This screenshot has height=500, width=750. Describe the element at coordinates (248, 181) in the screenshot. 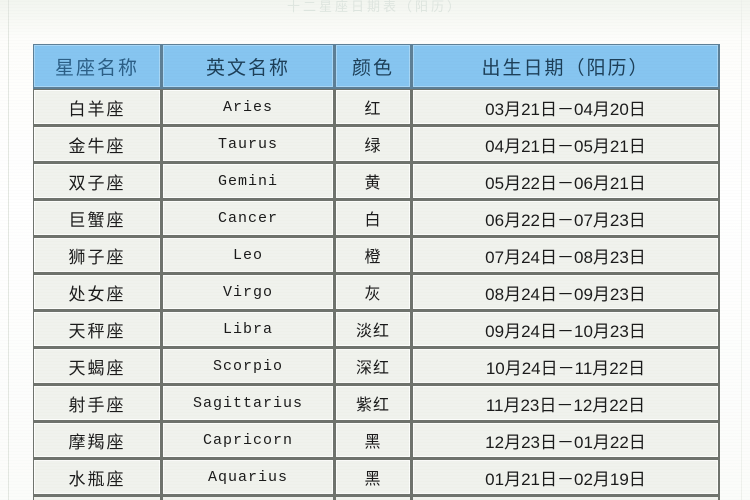

I see `cell-english-name: Gemini` at that location.